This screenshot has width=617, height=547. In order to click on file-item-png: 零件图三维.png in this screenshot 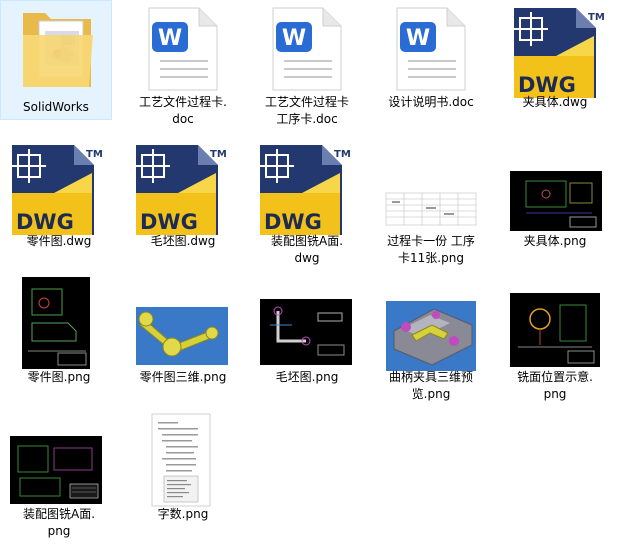, I will do `click(183, 341)`.